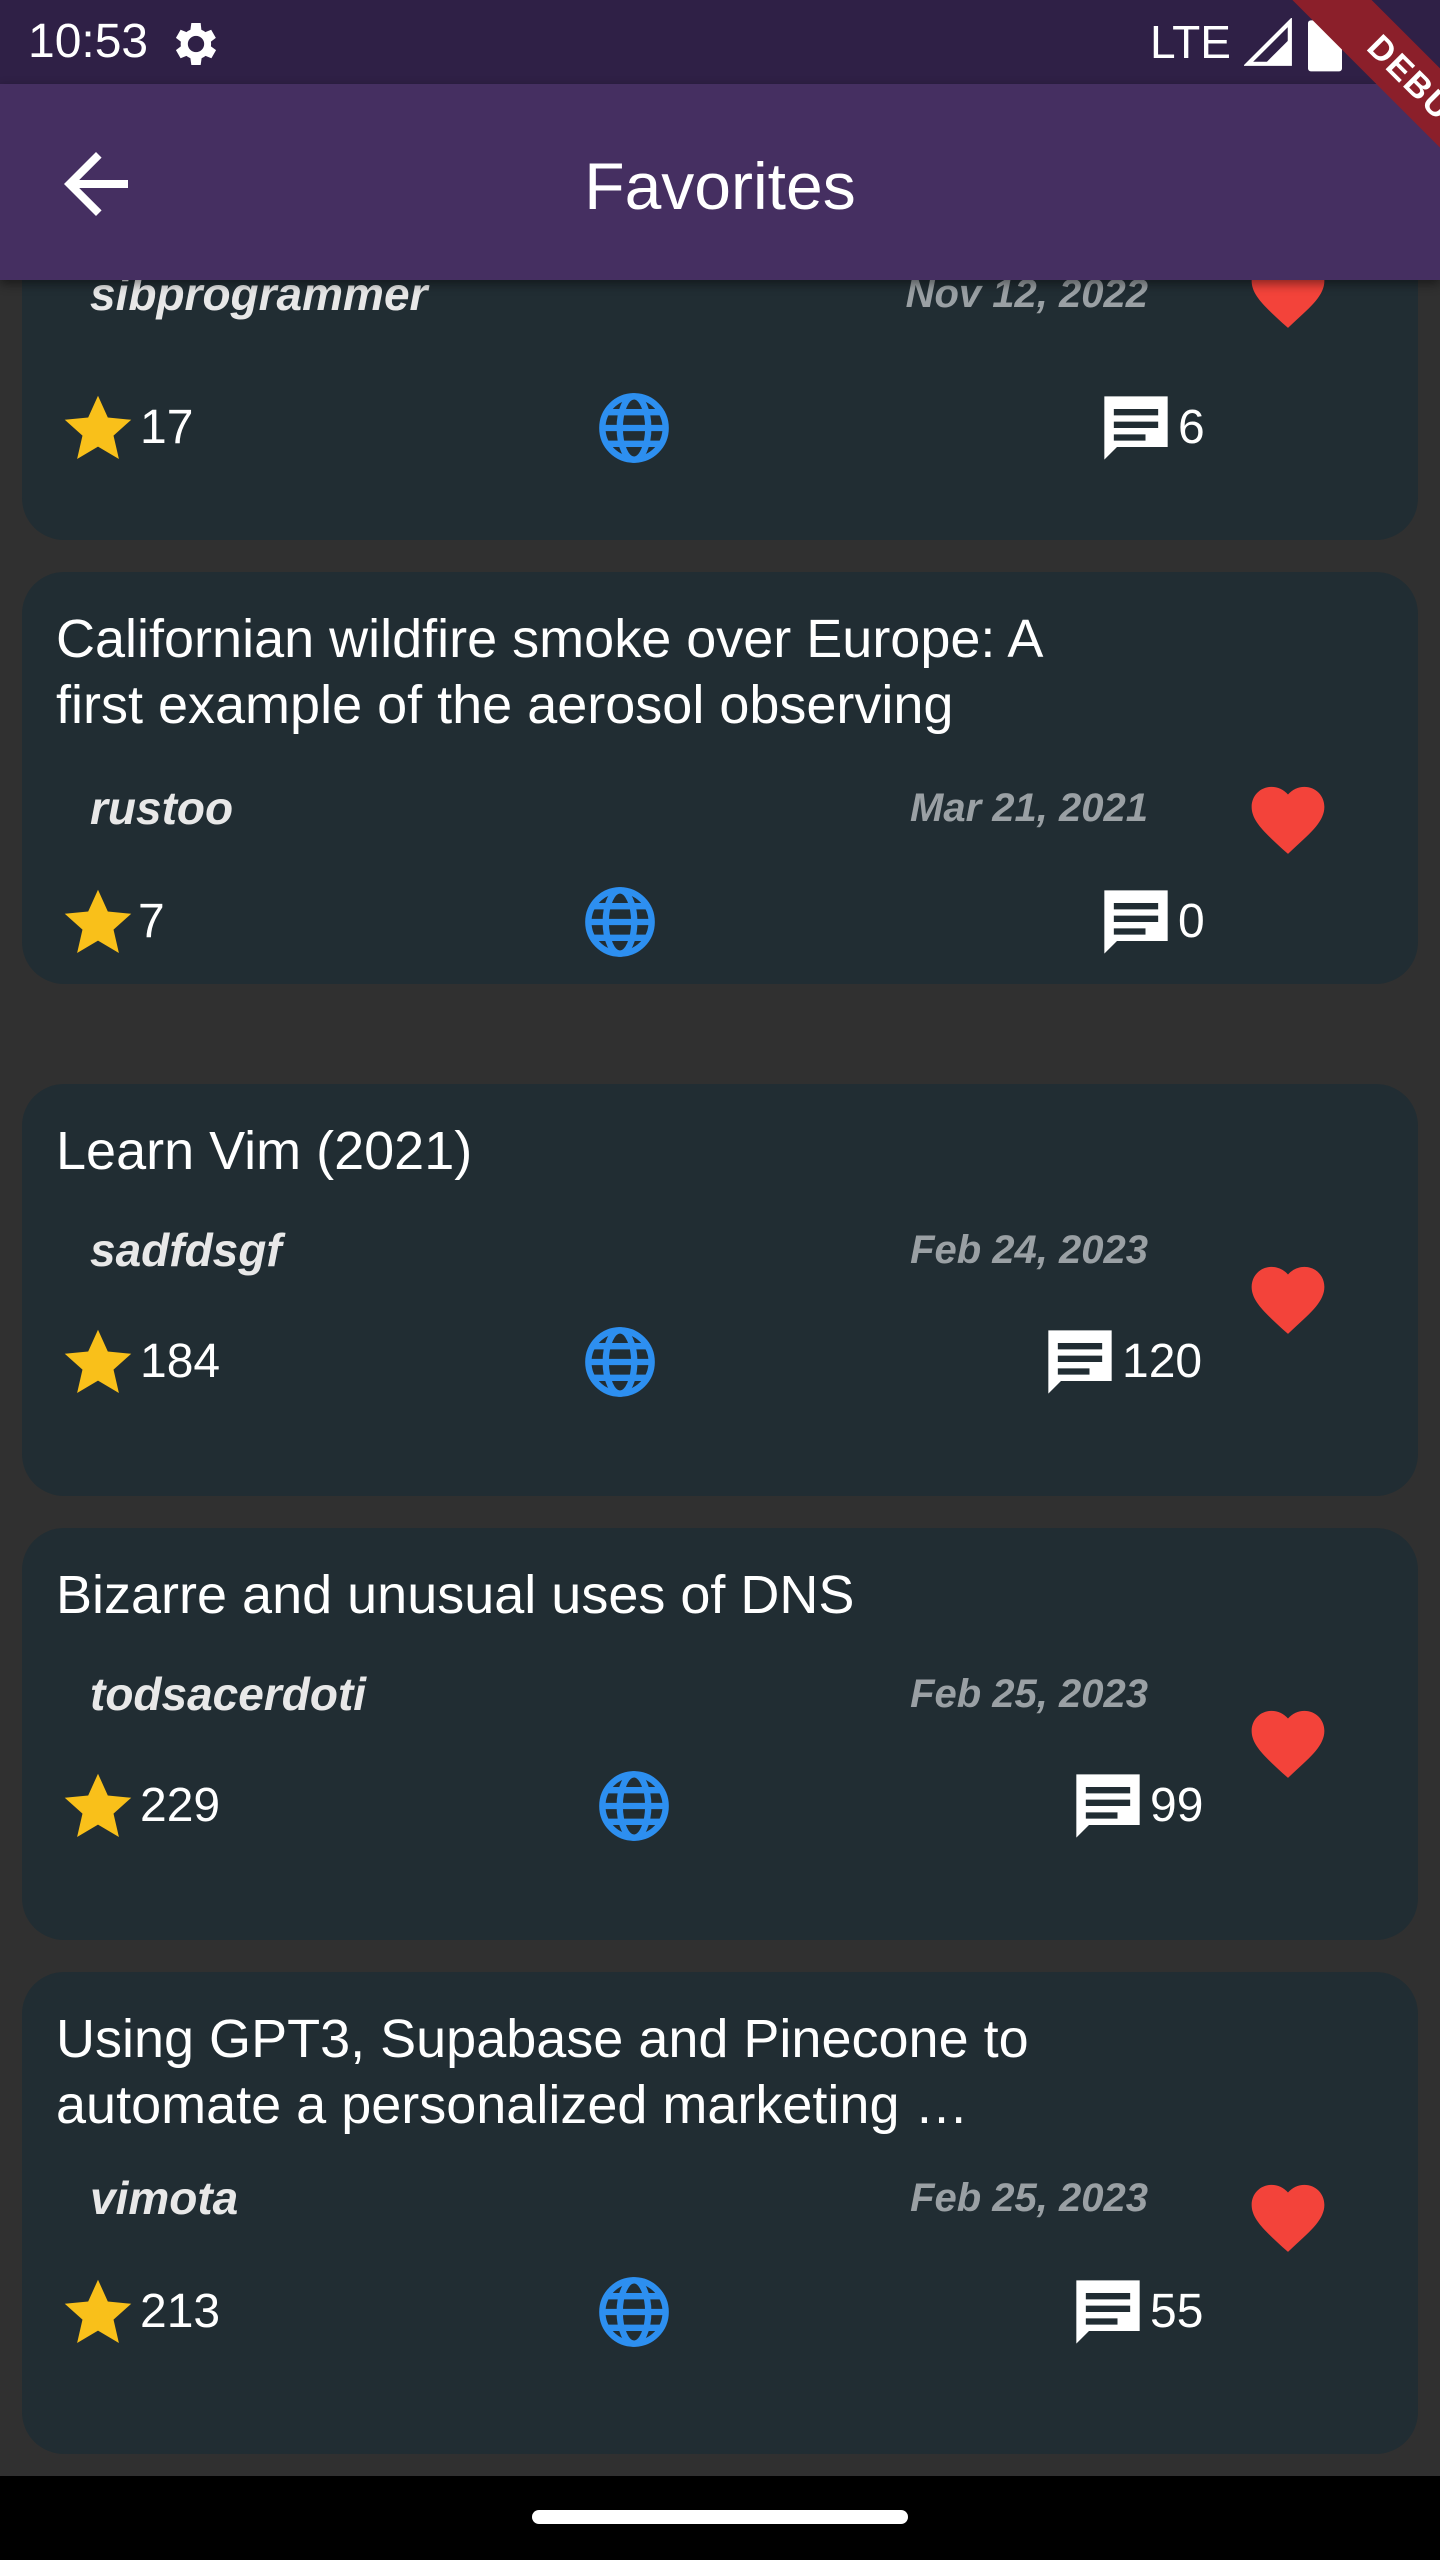 Image resolution: width=1440 pixels, height=2560 pixels. What do you see at coordinates (1177, 2311) in the screenshot?
I see `comments-count: 55` at bounding box center [1177, 2311].